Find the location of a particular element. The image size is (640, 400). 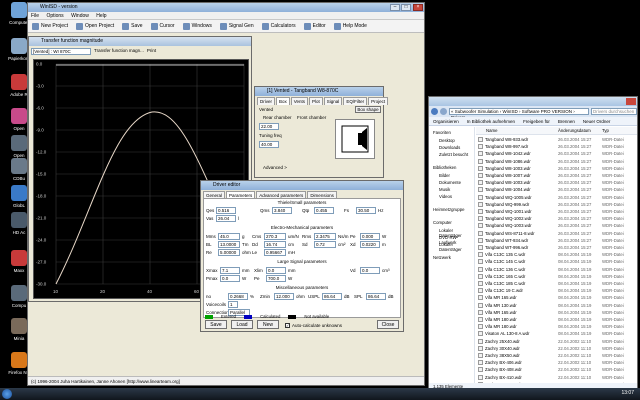

vented-titlebar: [1] Vented - Tangband W8-870C is located at coordinates (319, 91).